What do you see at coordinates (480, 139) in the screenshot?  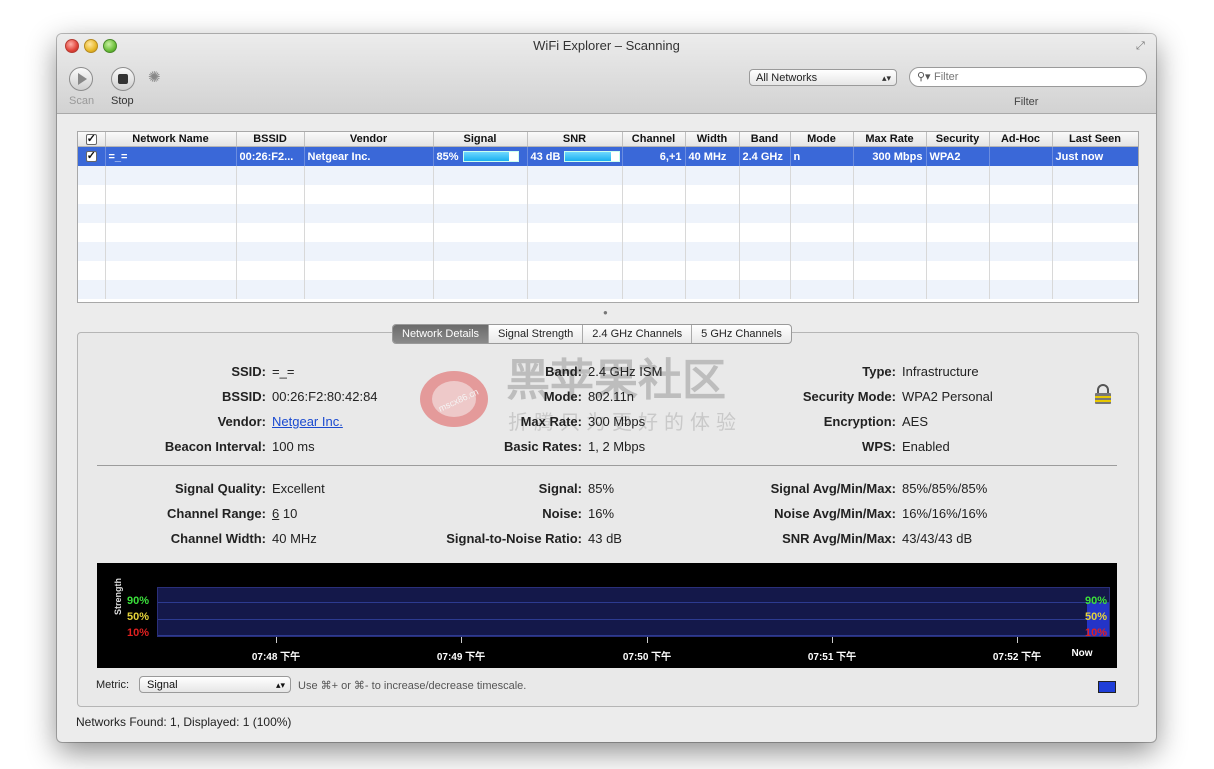 I see `column-header: Signal` at bounding box center [480, 139].